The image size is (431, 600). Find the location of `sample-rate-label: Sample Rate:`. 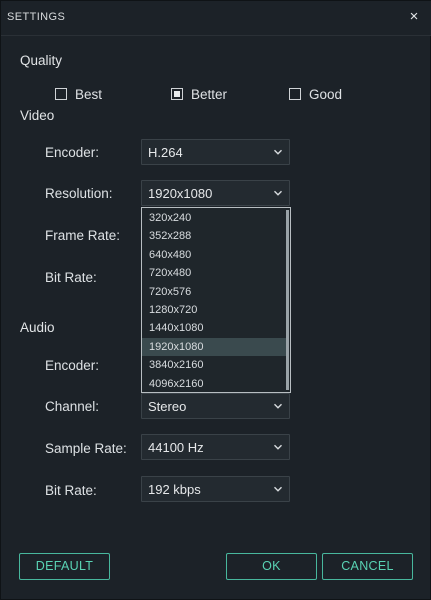

sample-rate-label: Sample Rate: is located at coordinates (86, 448).